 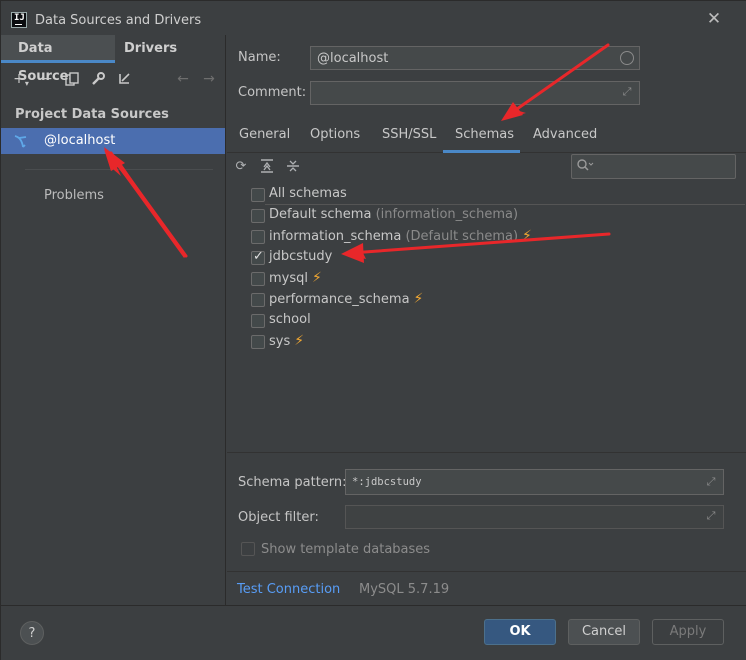 I want to click on collapse-all-icon, so click(x=293, y=167).